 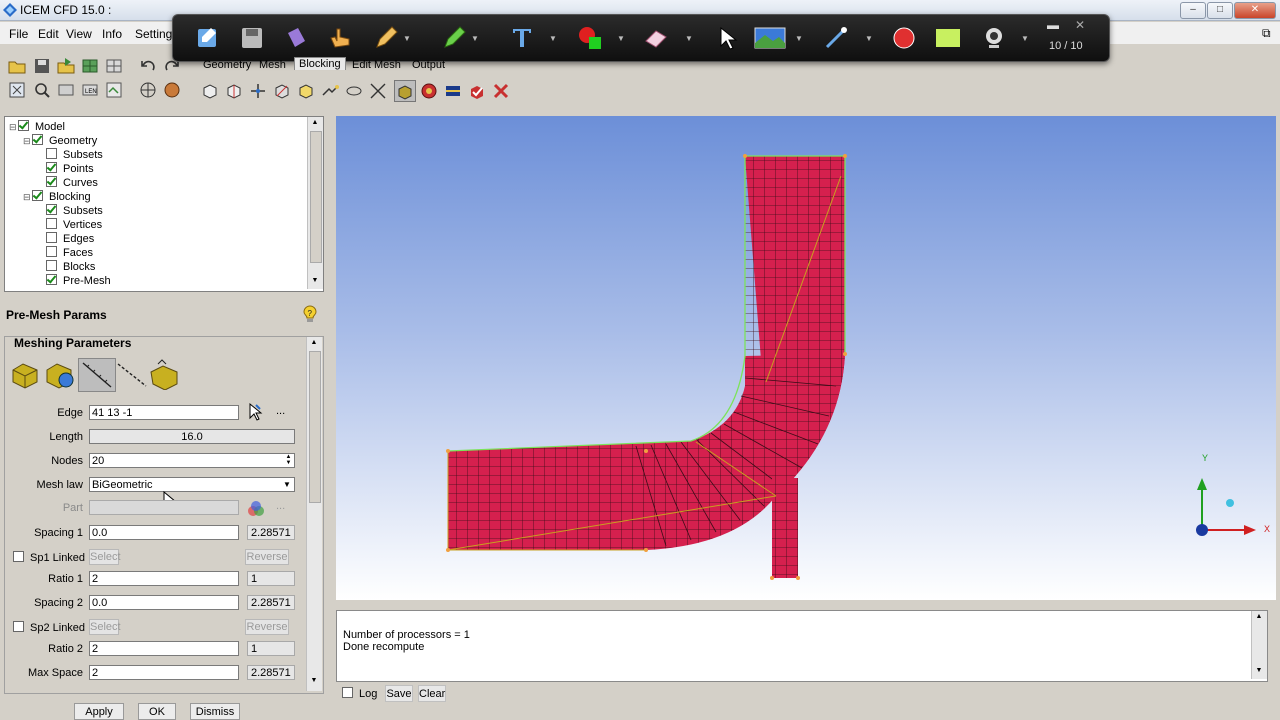 What do you see at coordinates (315, 122) in the screenshot?
I see `scroll-up-icon: ▲` at bounding box center [315, 122].